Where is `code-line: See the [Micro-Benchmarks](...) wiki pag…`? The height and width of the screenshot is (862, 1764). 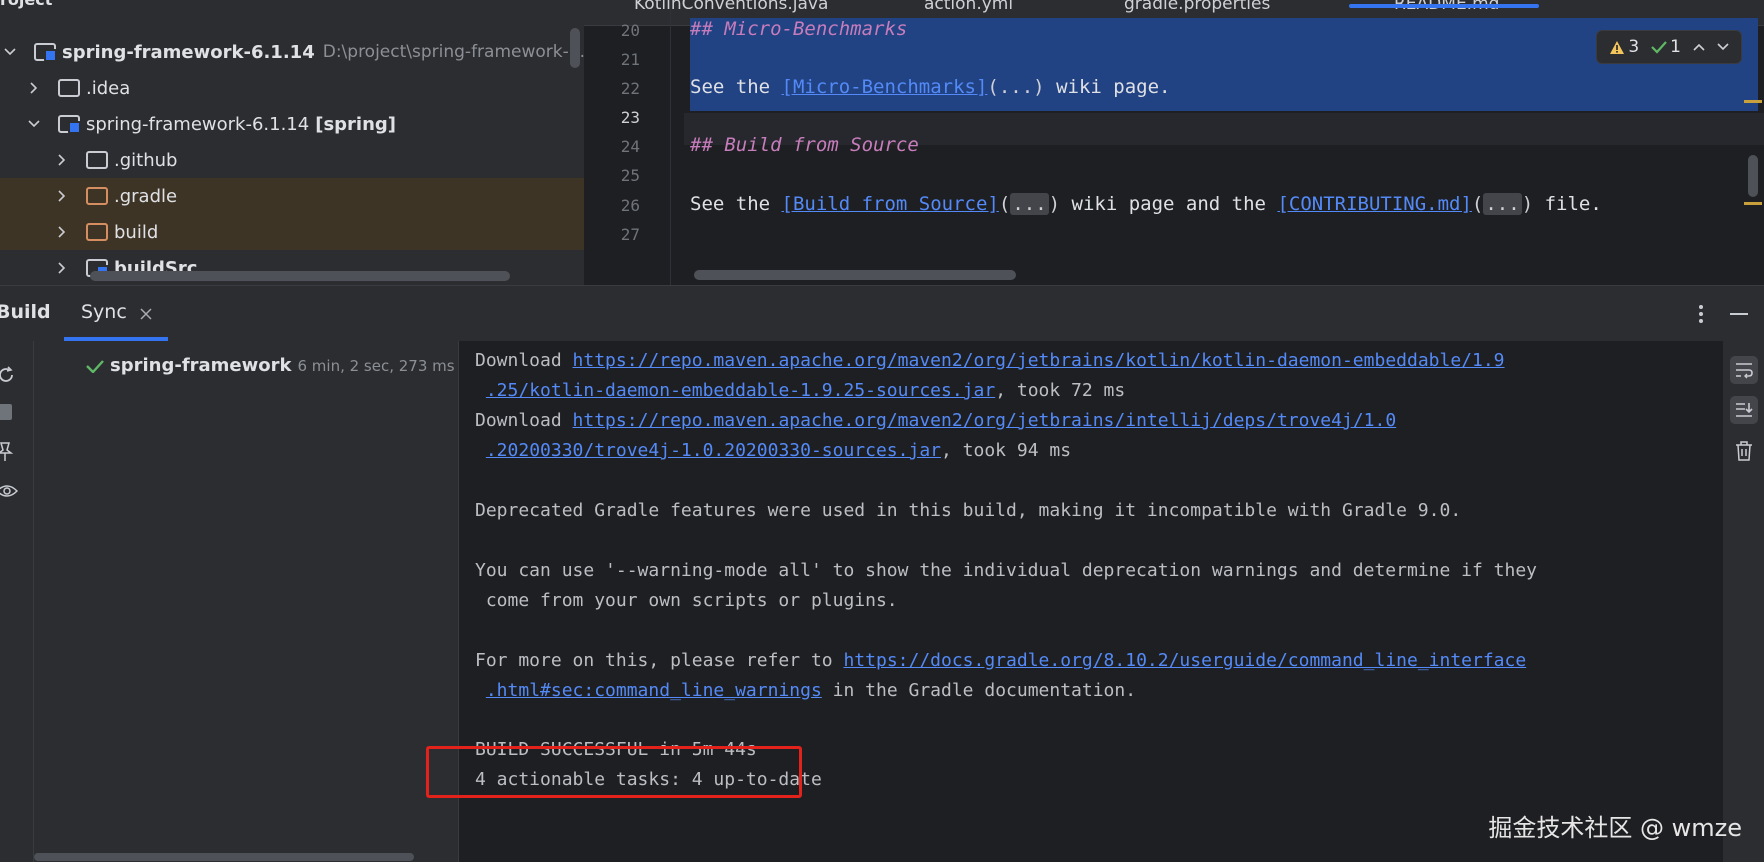 code-line: See the [Micro-Benchmarks](...) wiki pag… is located at coordinates (930, 87).